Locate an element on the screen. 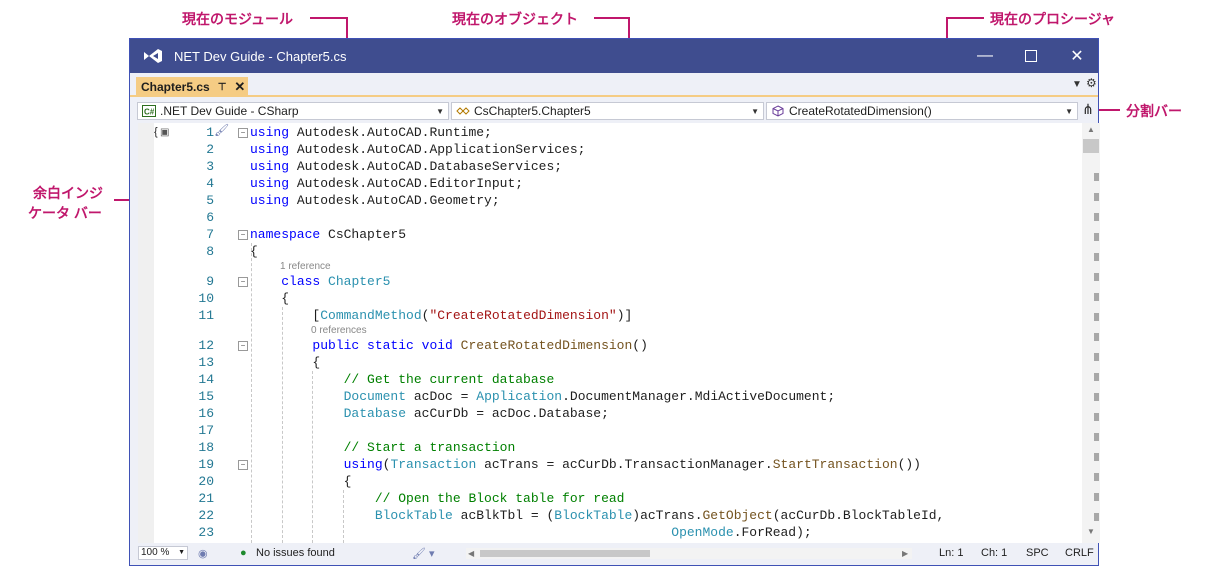 Image resolution: width=1216 pixels, height=579 pixels. code-token: "CreateRotatedDimension" is located at coordinates (523, 315).